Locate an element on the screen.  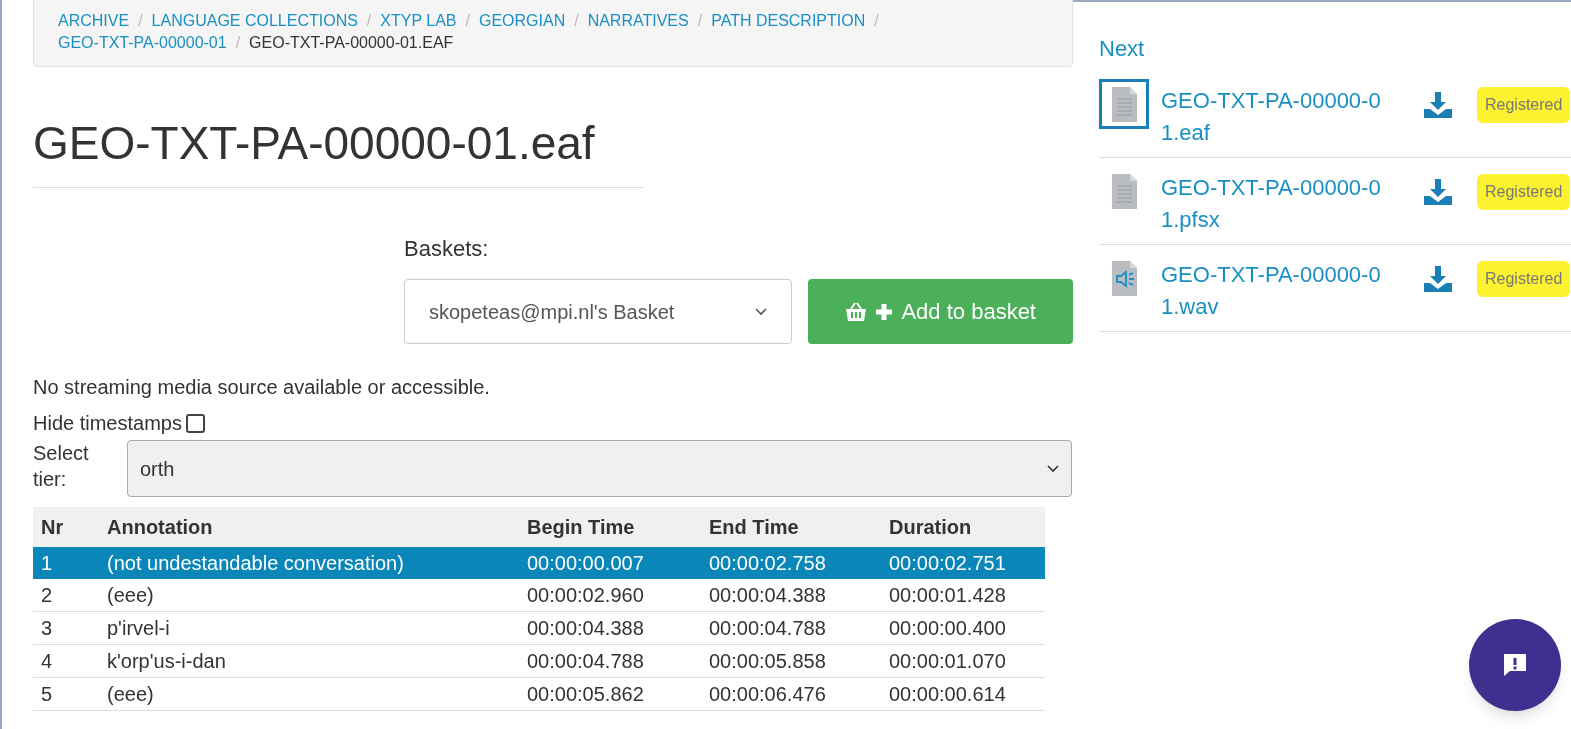
table-cell: 3 is located at coordinates (66, 628).